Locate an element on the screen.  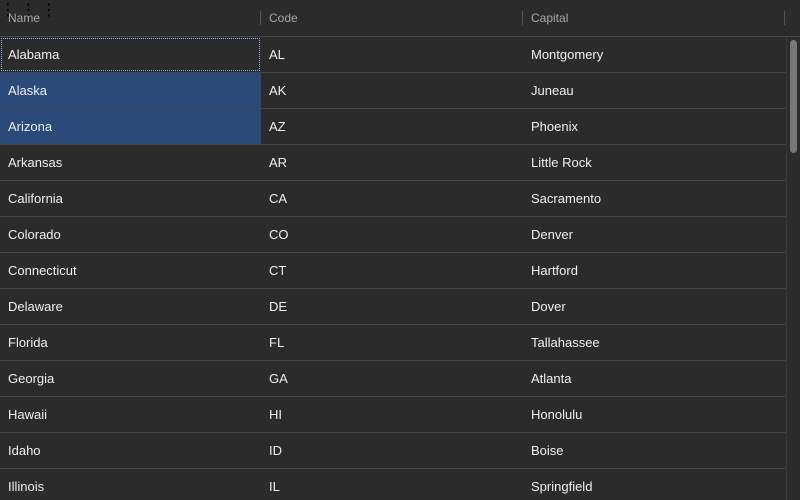
cell-code: GA is located at coordinates (392, 378).